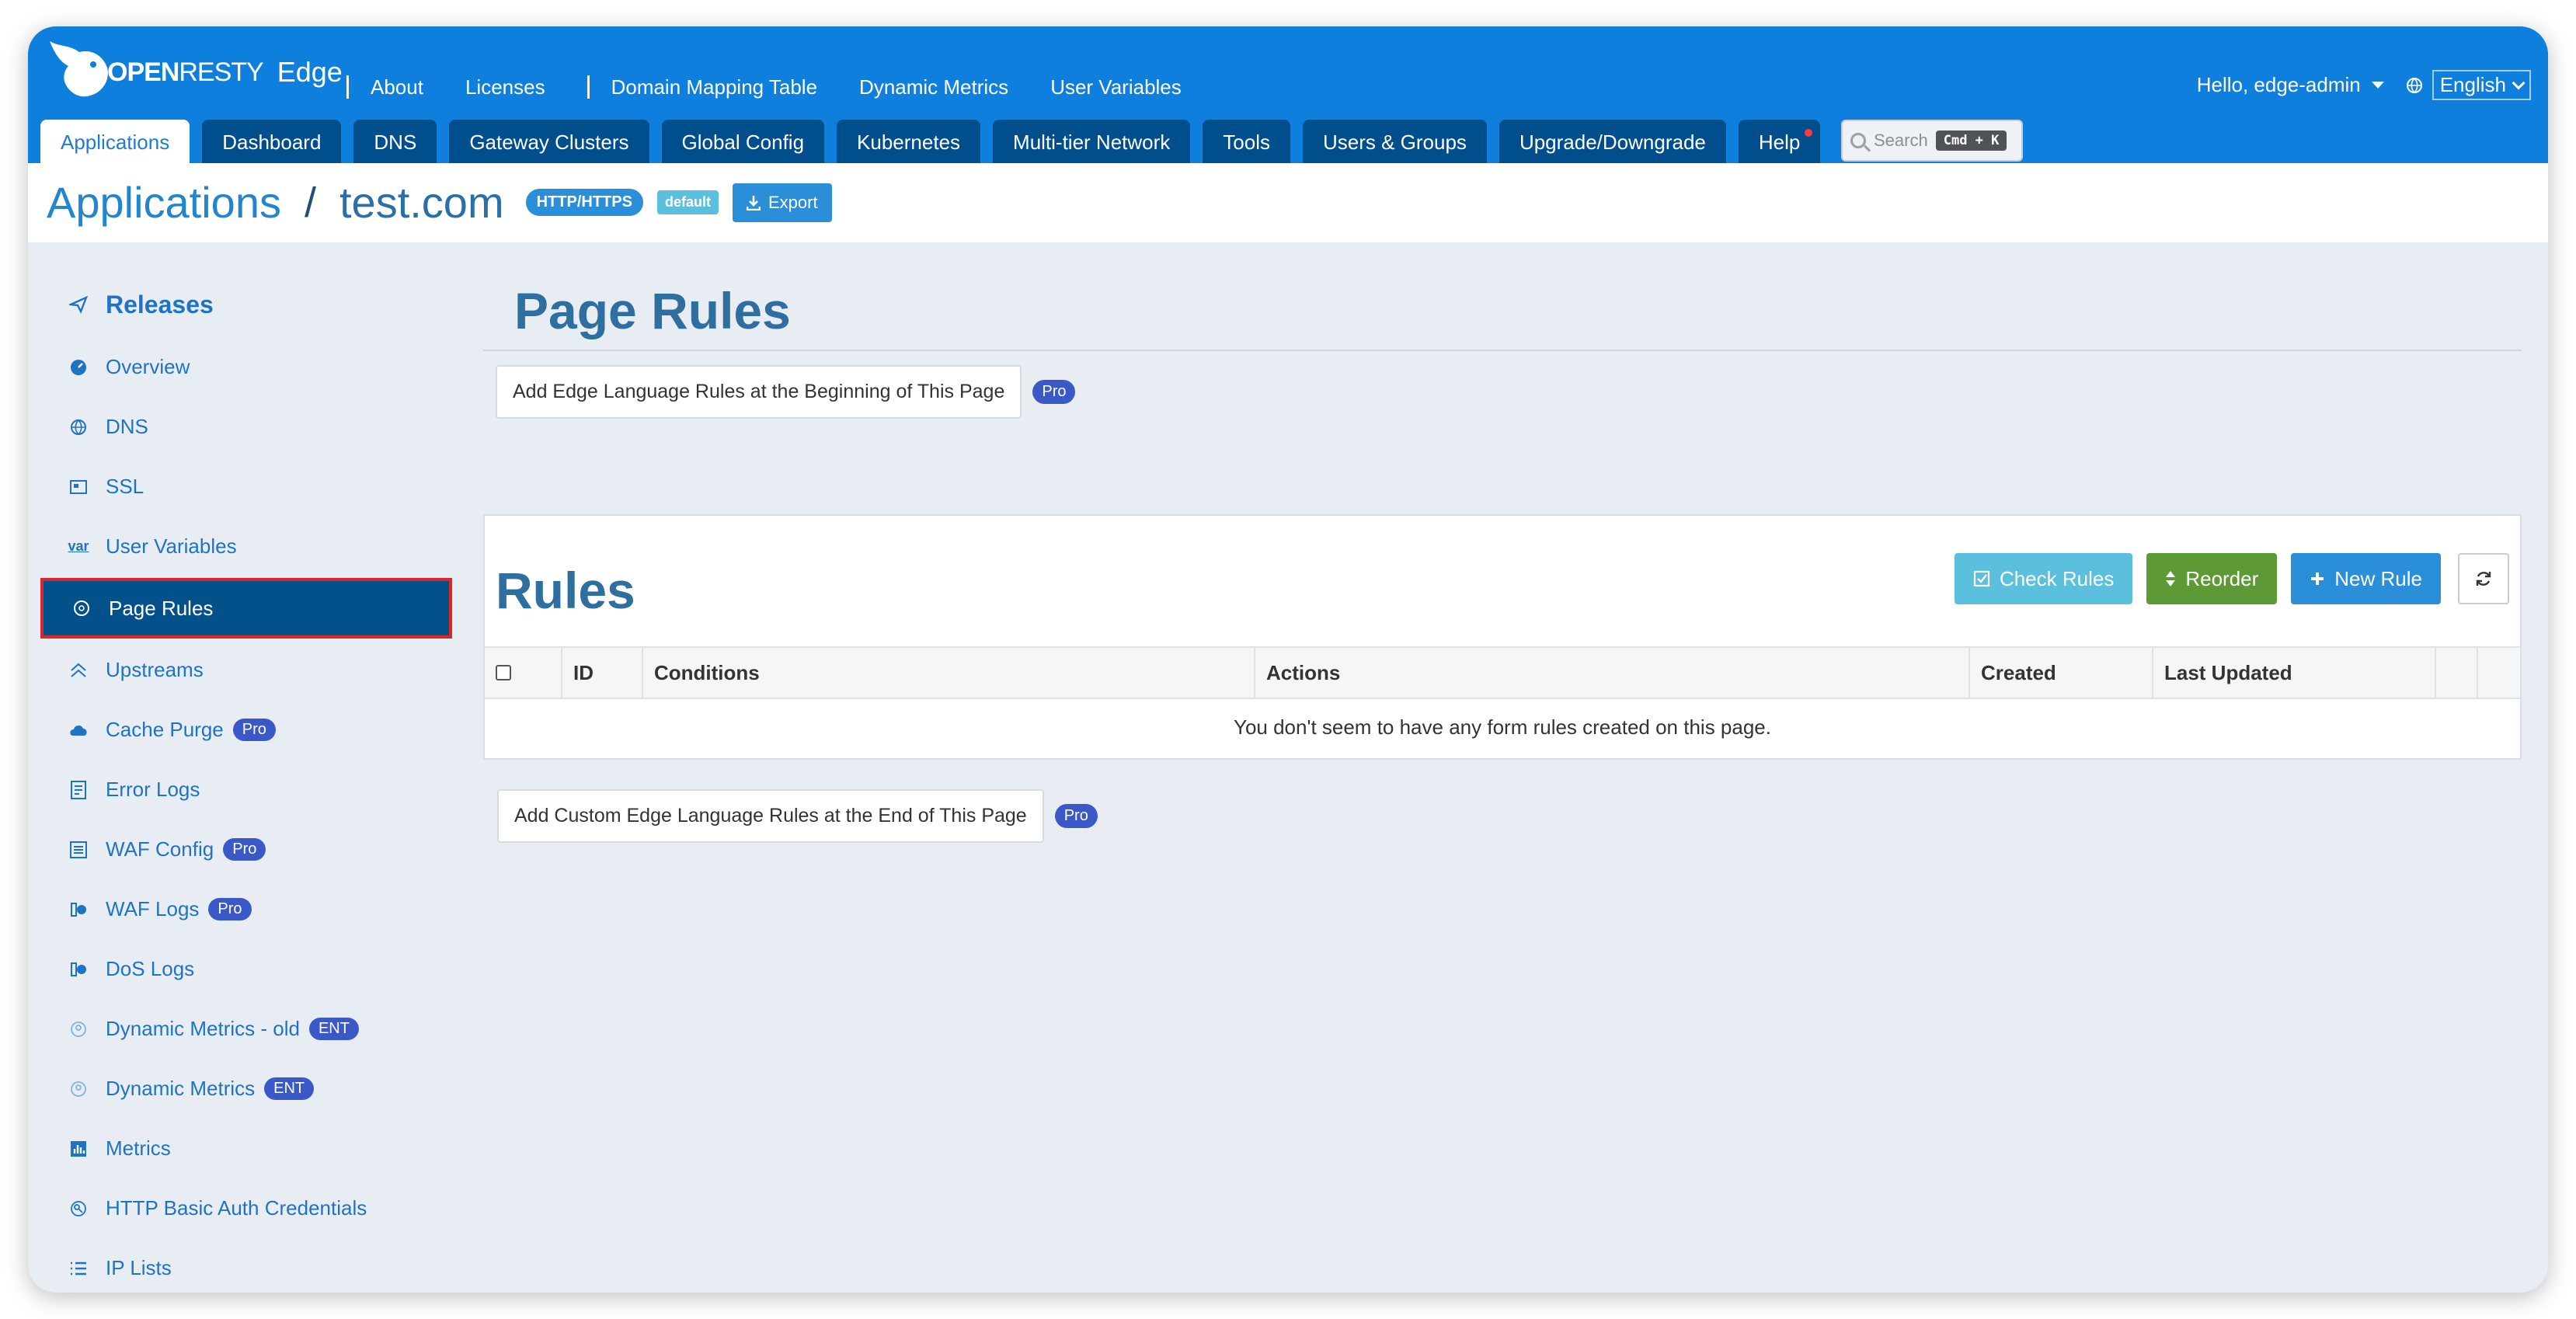 This screenshot has width=2576, height=1319. I want to click on openresty-logo: OPENRESTY Edge, so click(194, 72).